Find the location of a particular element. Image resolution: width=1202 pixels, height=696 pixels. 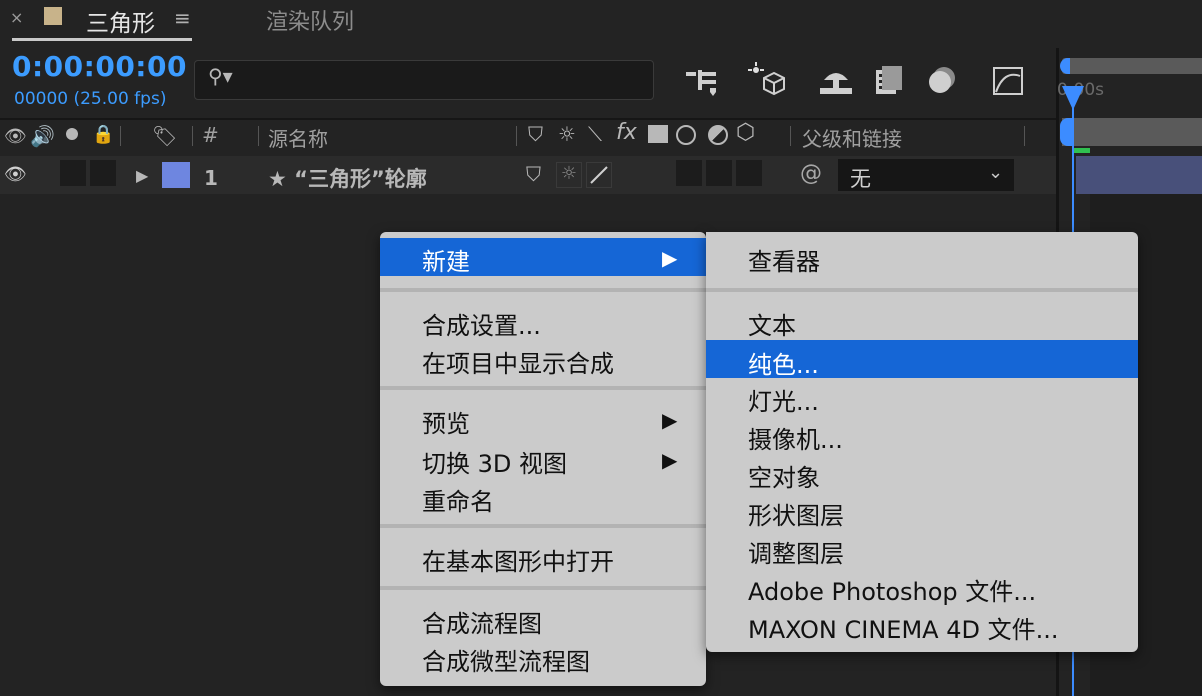

search-icon: ⚲▾ is located at coordinates (220, 76).